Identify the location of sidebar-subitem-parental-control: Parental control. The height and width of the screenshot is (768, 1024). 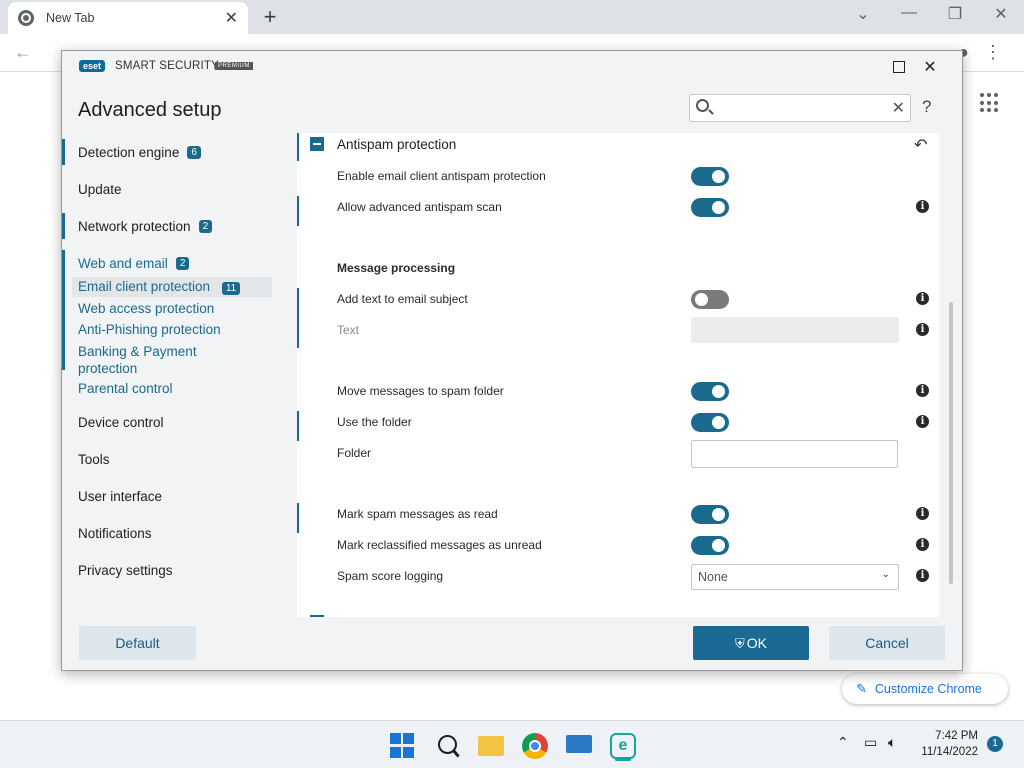
(125, 388).